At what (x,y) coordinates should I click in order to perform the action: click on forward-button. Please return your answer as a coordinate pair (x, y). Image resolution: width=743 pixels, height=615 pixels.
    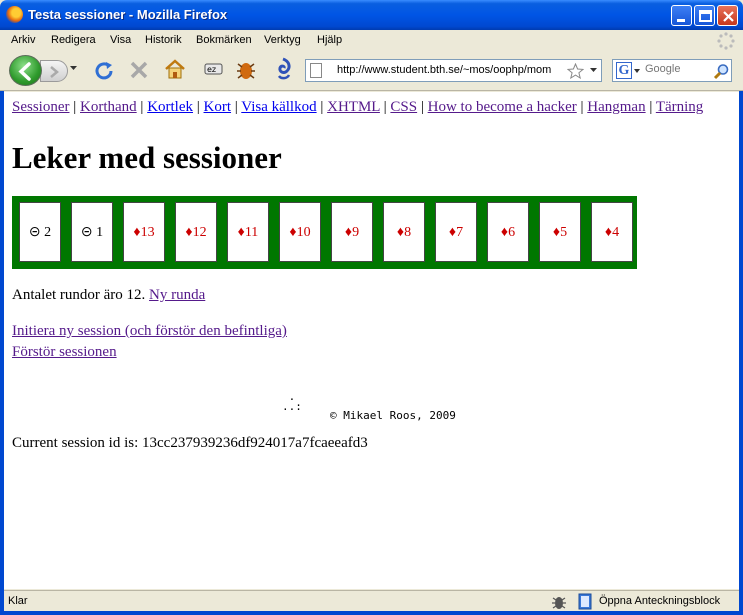
    Looking at the image, I should click on (54, 71).